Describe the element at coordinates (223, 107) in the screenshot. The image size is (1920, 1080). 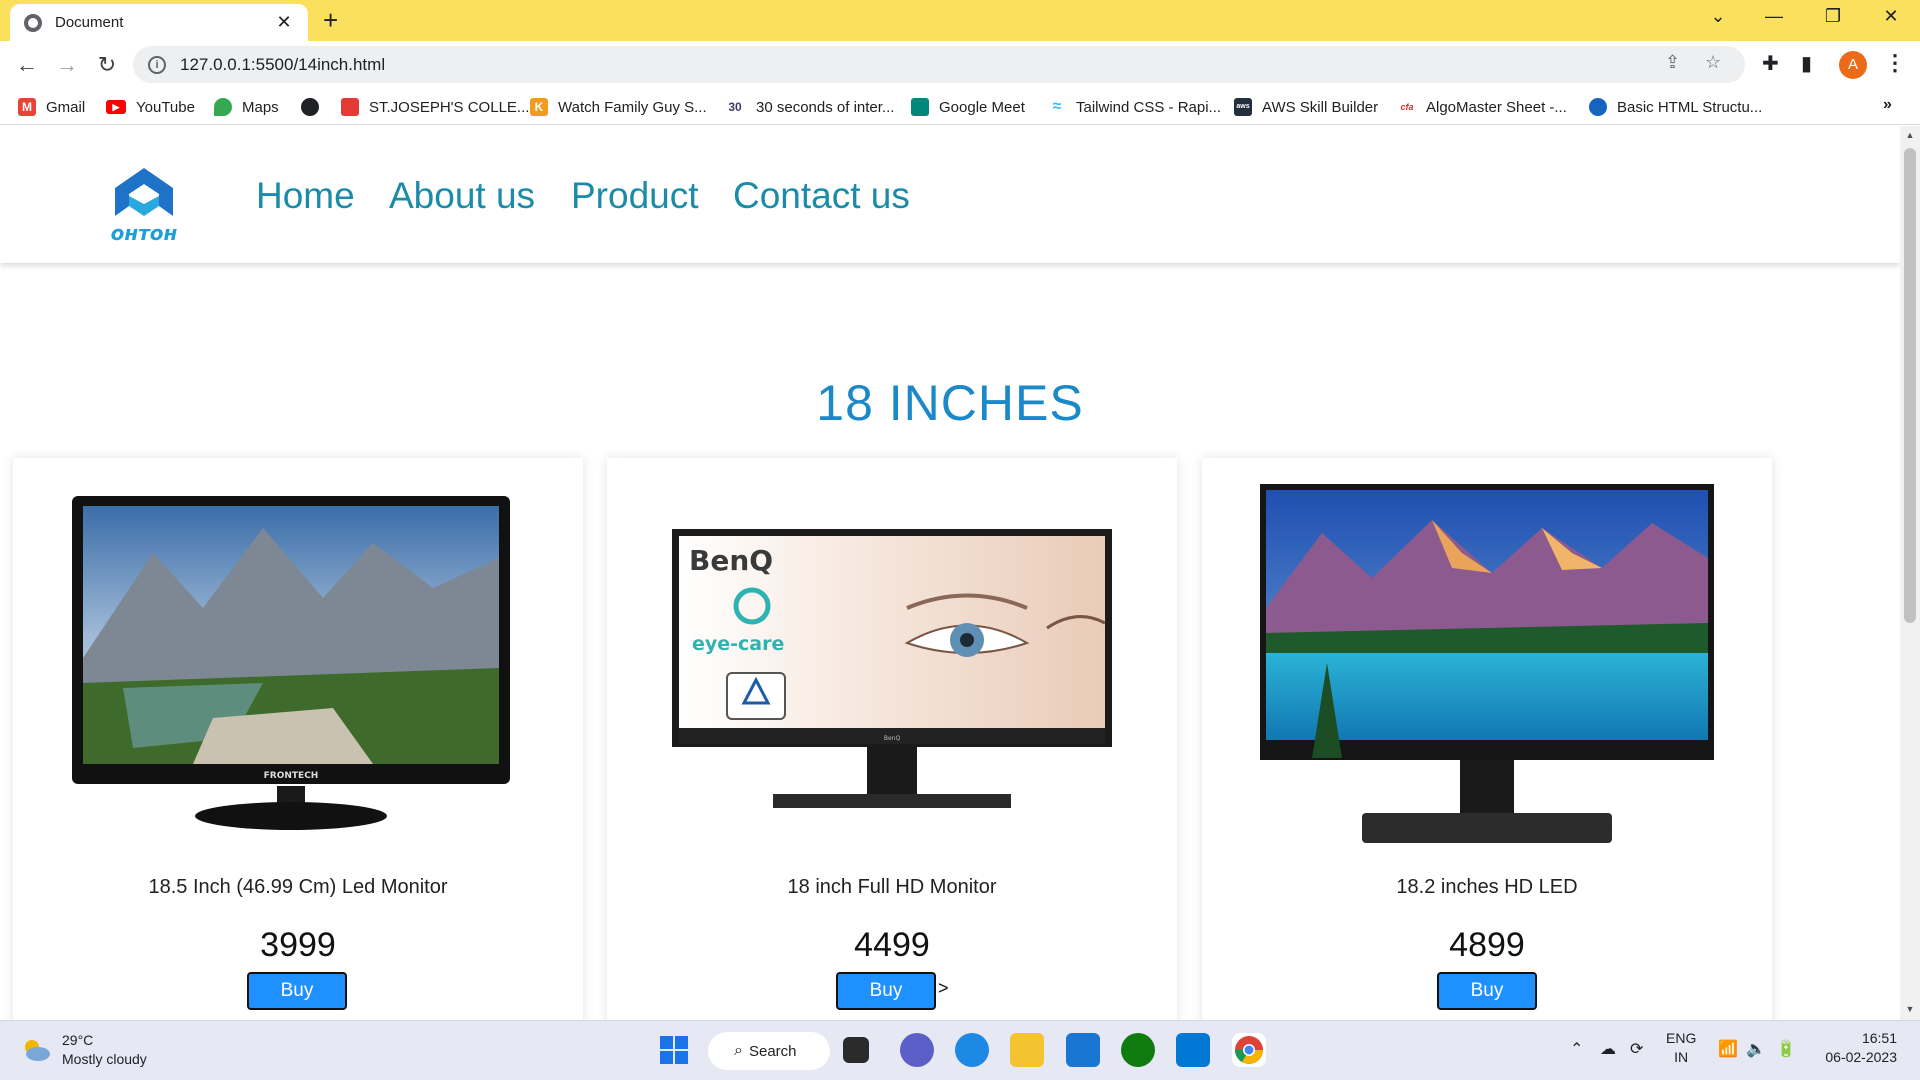
I see `maps-icon` at that location.